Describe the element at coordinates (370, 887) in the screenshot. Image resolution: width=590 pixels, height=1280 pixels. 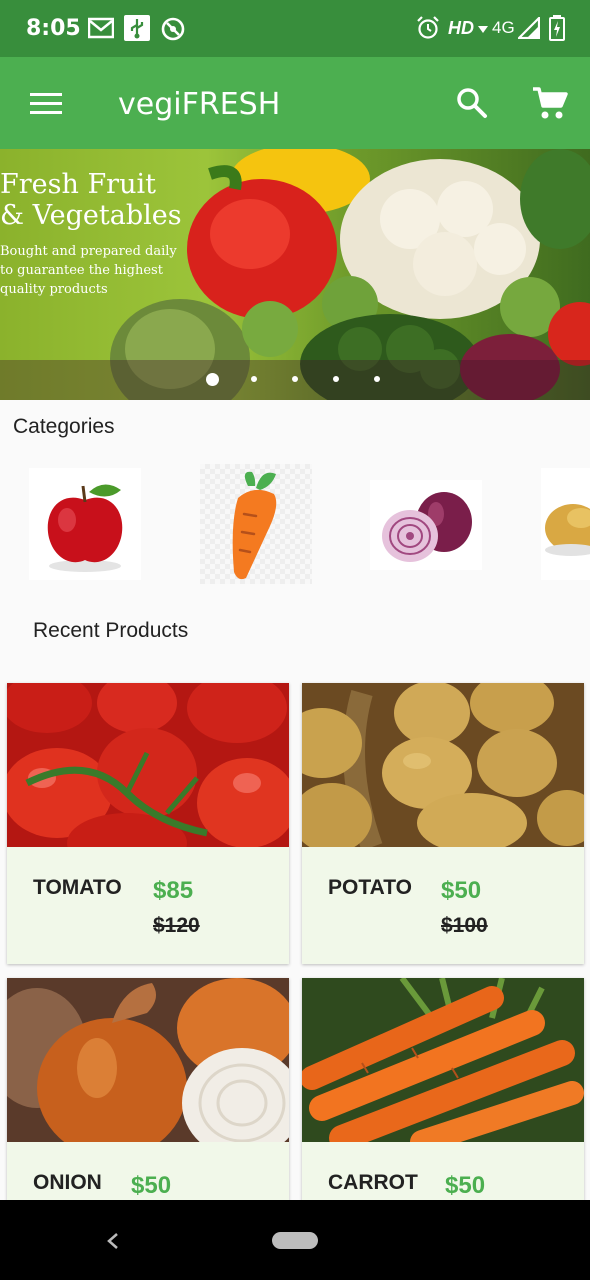
I see `product-name: POTATO` at that location.